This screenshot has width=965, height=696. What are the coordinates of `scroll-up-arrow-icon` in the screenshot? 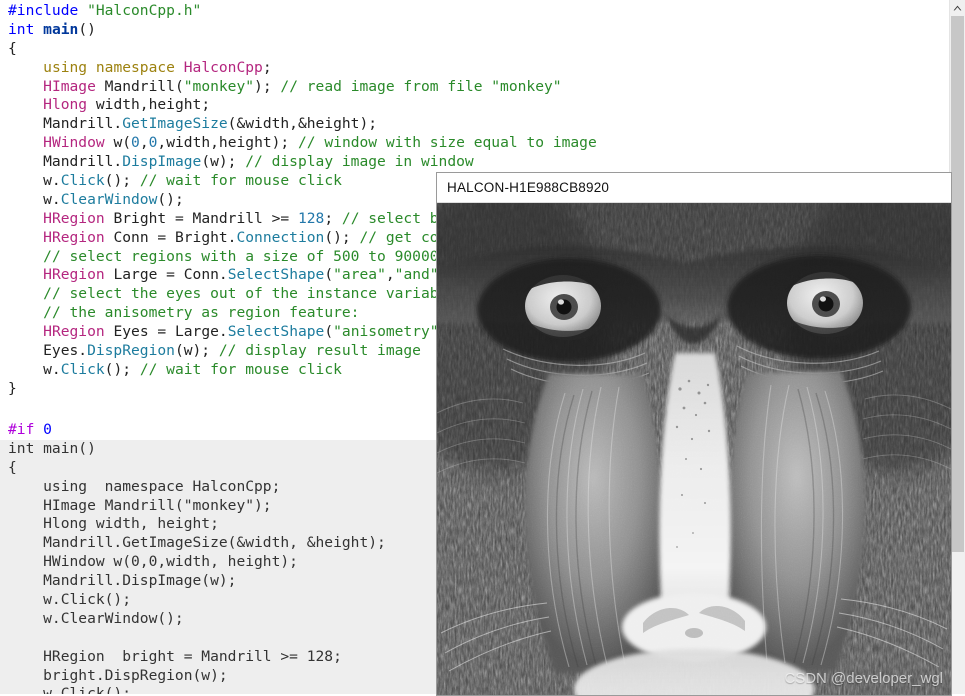 It's located at (957, 7).